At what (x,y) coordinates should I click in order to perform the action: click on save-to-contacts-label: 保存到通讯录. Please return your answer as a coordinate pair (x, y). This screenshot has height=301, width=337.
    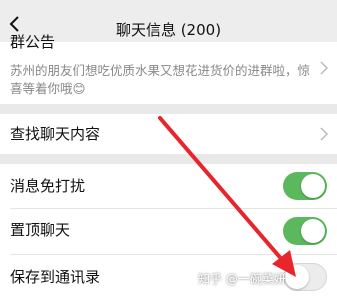
    Looking at the image, I should click on (55, 277).